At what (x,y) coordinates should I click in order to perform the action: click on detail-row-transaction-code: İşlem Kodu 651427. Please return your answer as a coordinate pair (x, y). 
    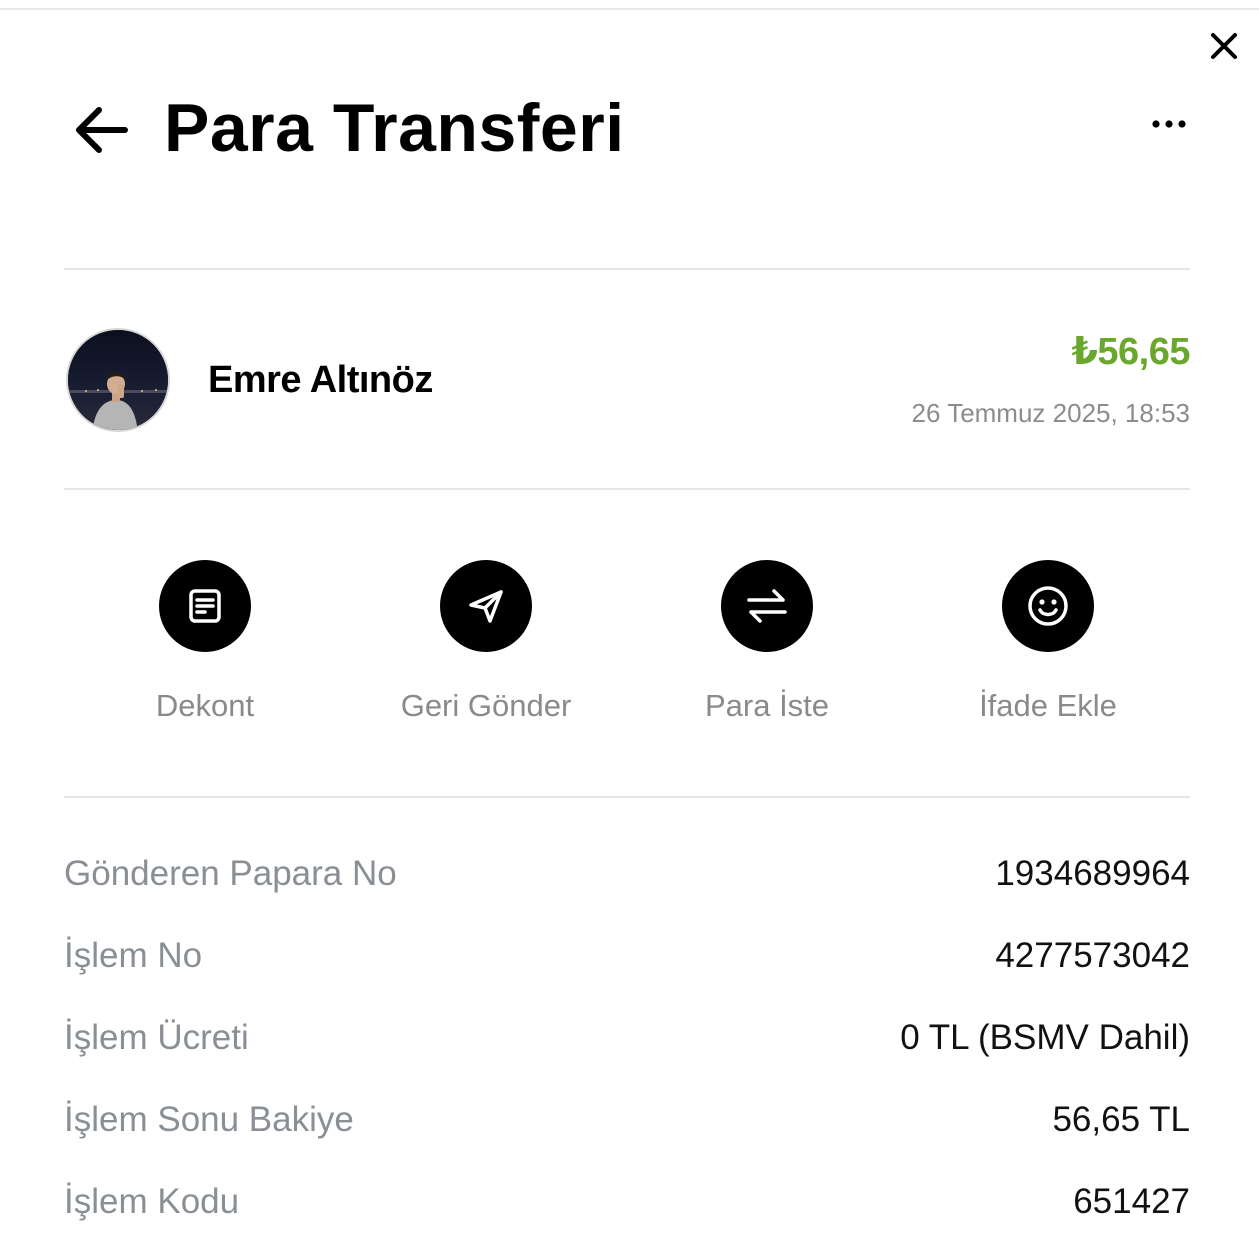
    Looking at the image, I should click on (627, 1209).